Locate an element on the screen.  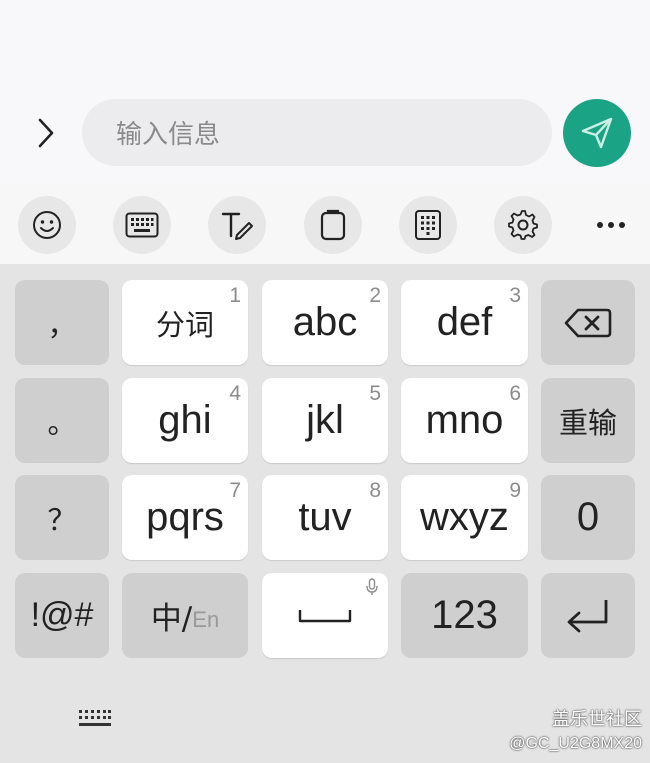
watermark-handle: @GC_U2G8MX20 is located at coordinates (575, 743).